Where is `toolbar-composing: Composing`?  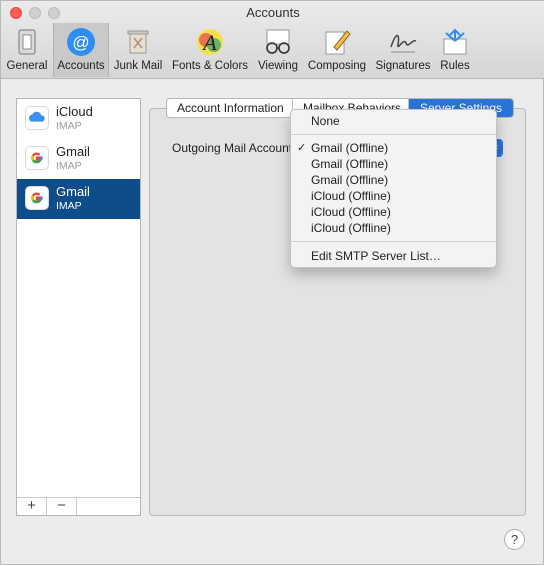
toolbar-composing: Composing is located at coordinates (337, 50).